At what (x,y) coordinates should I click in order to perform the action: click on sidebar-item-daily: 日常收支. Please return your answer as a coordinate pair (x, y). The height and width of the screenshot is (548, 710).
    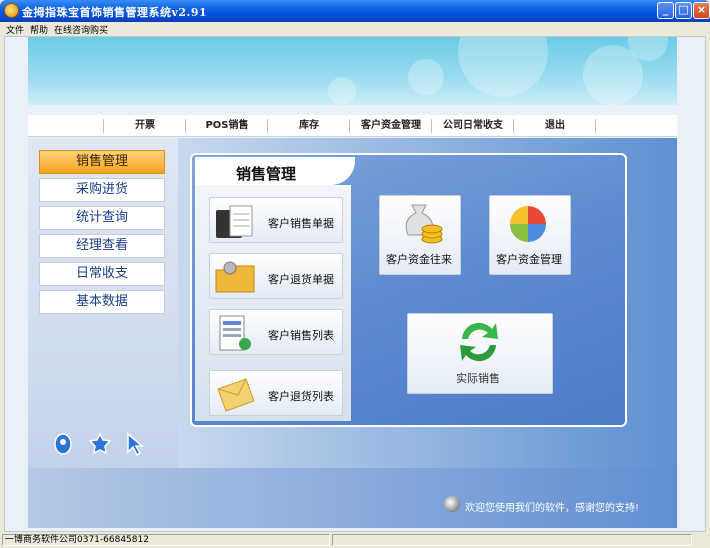
    Looking at the image, I should click on (102, 274).